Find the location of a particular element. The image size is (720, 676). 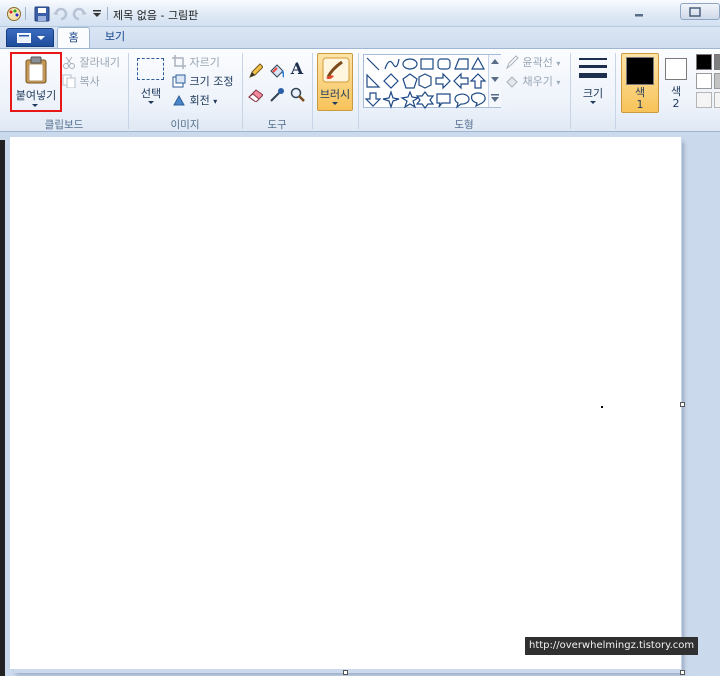

color1-label-line2: 1 is located at coordinates (640, 104).